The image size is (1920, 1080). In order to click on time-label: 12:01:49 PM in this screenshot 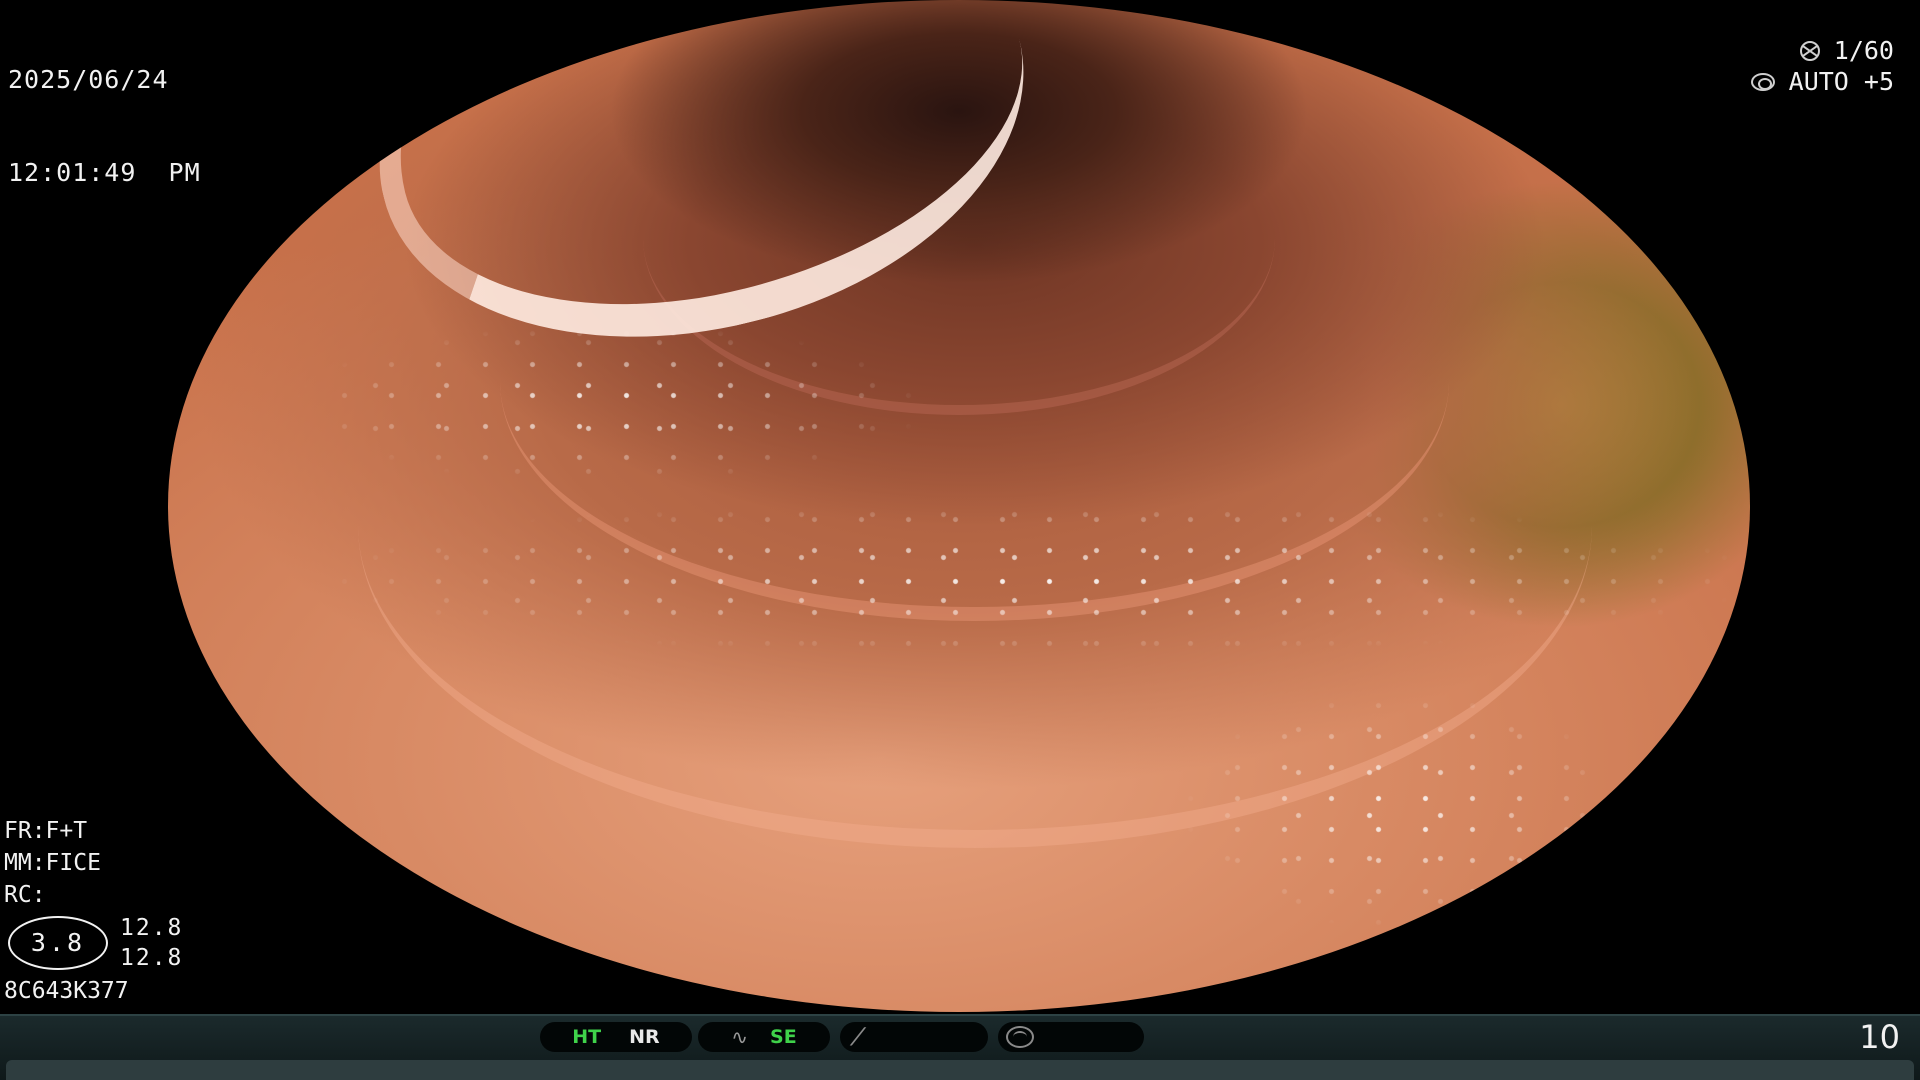, I will do `click(104, 172)`.